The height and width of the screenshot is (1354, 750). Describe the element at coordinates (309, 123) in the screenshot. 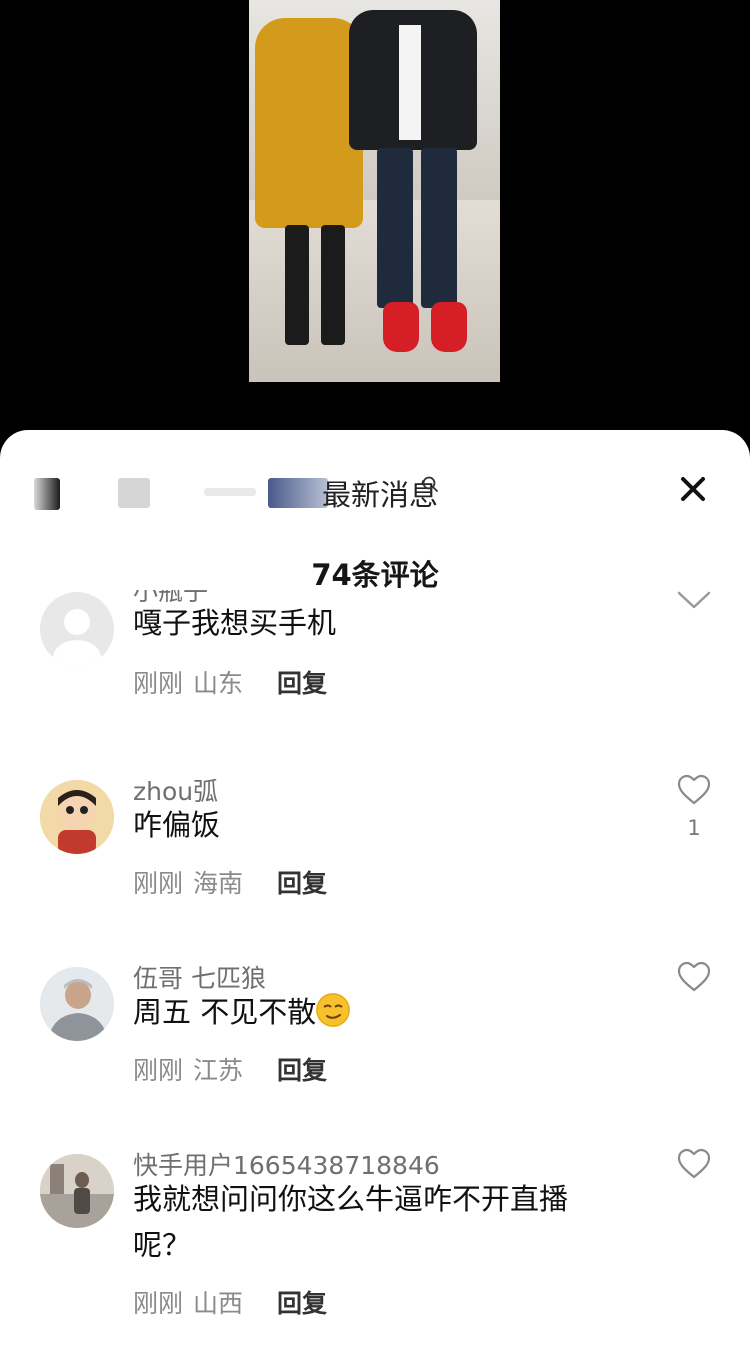

I see `person-yellow-coat` at that location.